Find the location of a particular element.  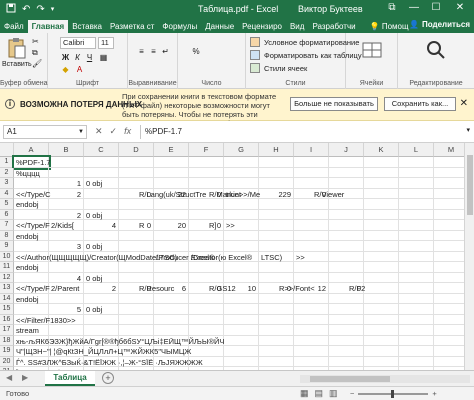

font-name-select: Calibri is located at coordinates (78, 43).